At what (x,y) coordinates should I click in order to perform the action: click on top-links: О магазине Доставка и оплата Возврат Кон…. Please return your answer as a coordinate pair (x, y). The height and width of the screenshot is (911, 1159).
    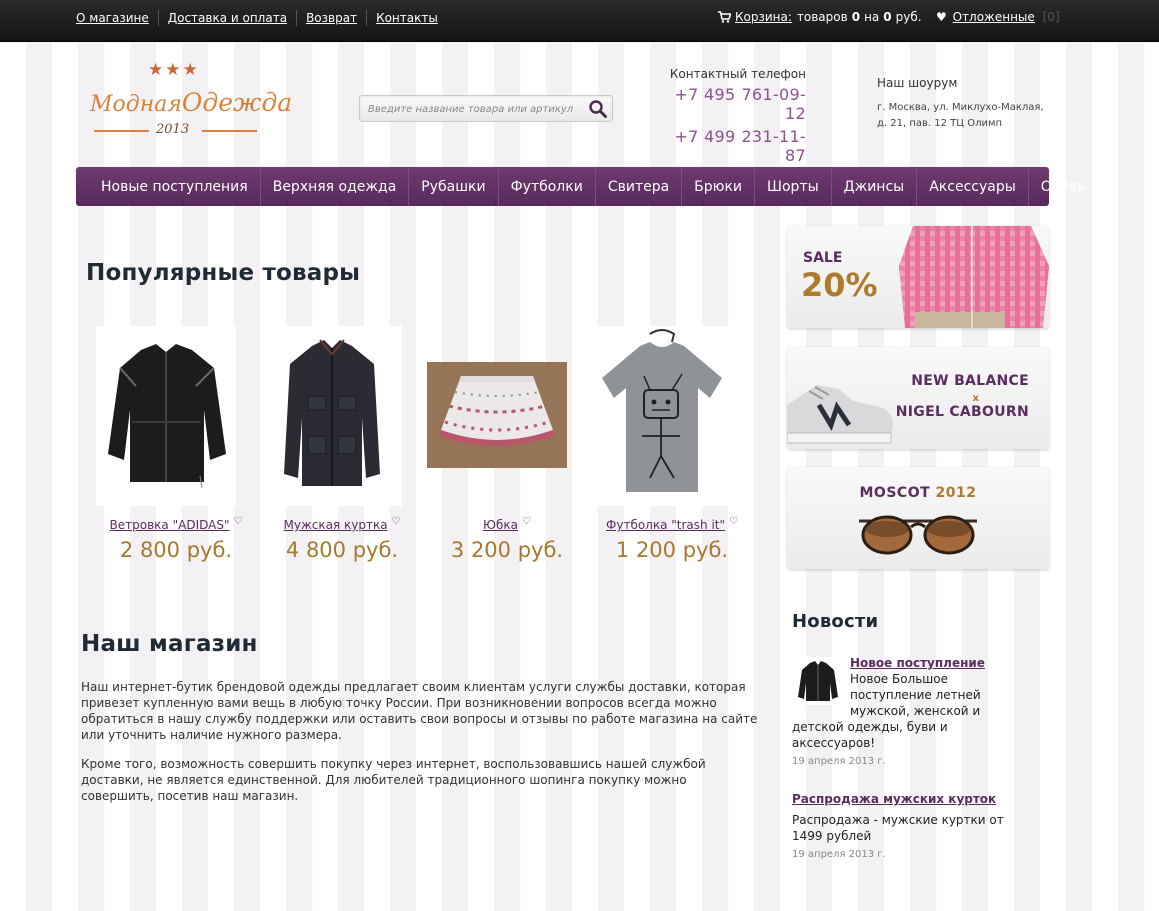
    Looking at the image, I should click on (261, 18).